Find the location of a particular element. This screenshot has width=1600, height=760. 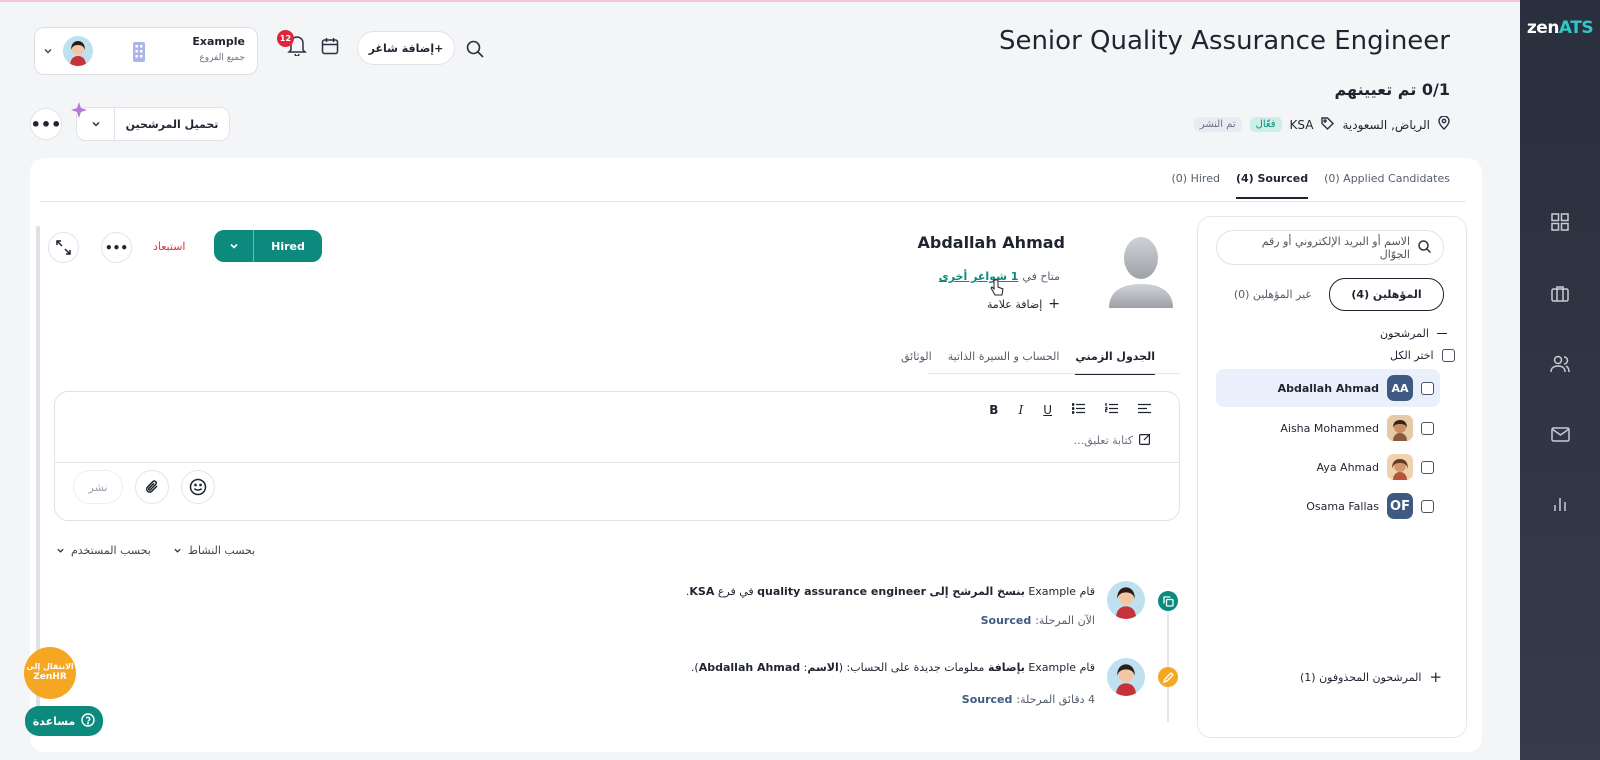

tab-sourced: (4) Sourced is located at coordinates (1272, 185).